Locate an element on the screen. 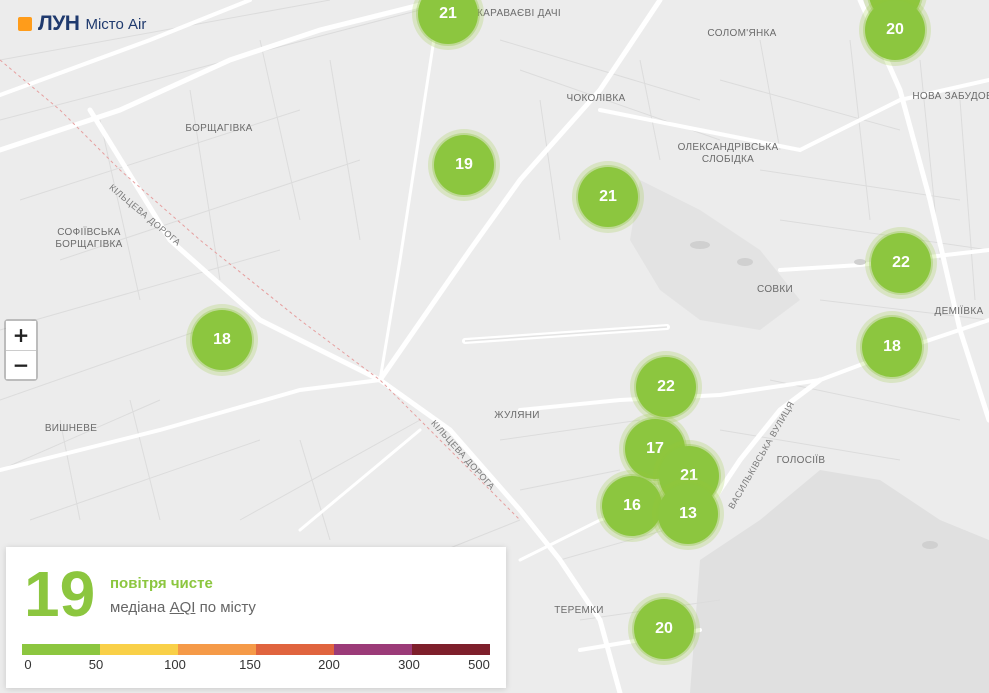  aqi-scale-tick-label: 150 is located at coordinates (250, 664).